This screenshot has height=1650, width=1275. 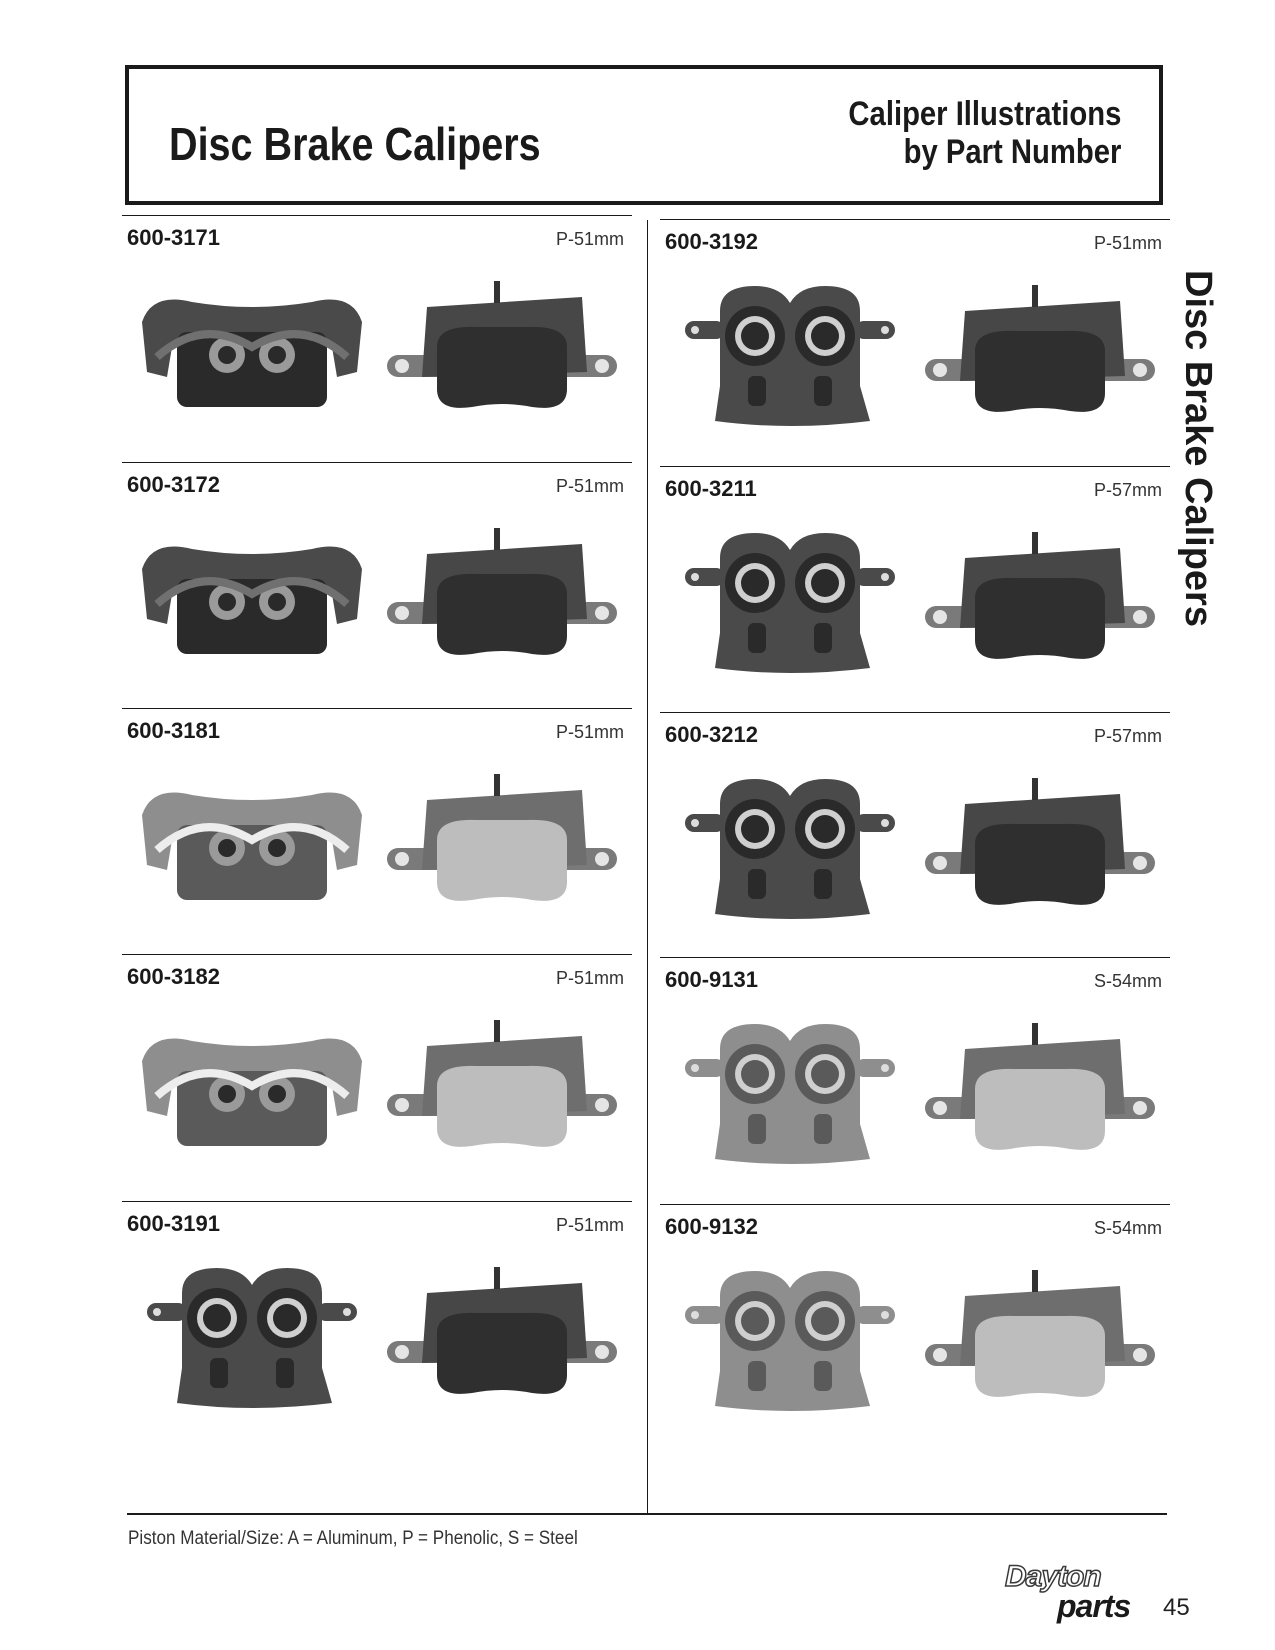 I want to click on part-number: 600-9132, so click(x=711, y=1226).